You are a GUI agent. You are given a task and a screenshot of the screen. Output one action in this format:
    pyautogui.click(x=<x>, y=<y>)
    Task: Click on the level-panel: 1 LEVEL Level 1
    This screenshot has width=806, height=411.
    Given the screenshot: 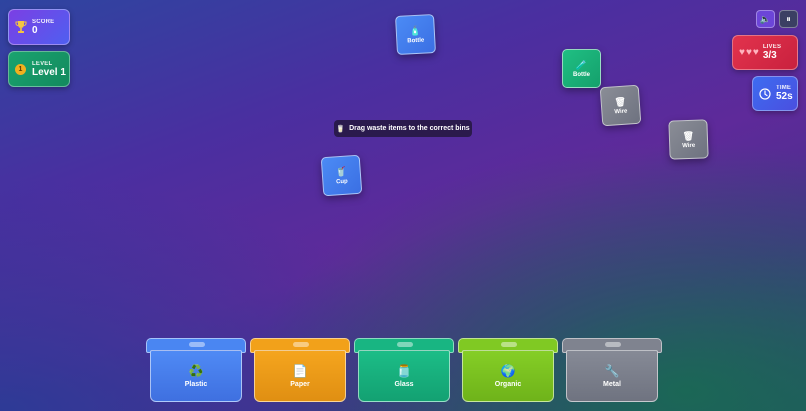 What is the action you would take?
    pyautogui.click(x=39, y=69)
    